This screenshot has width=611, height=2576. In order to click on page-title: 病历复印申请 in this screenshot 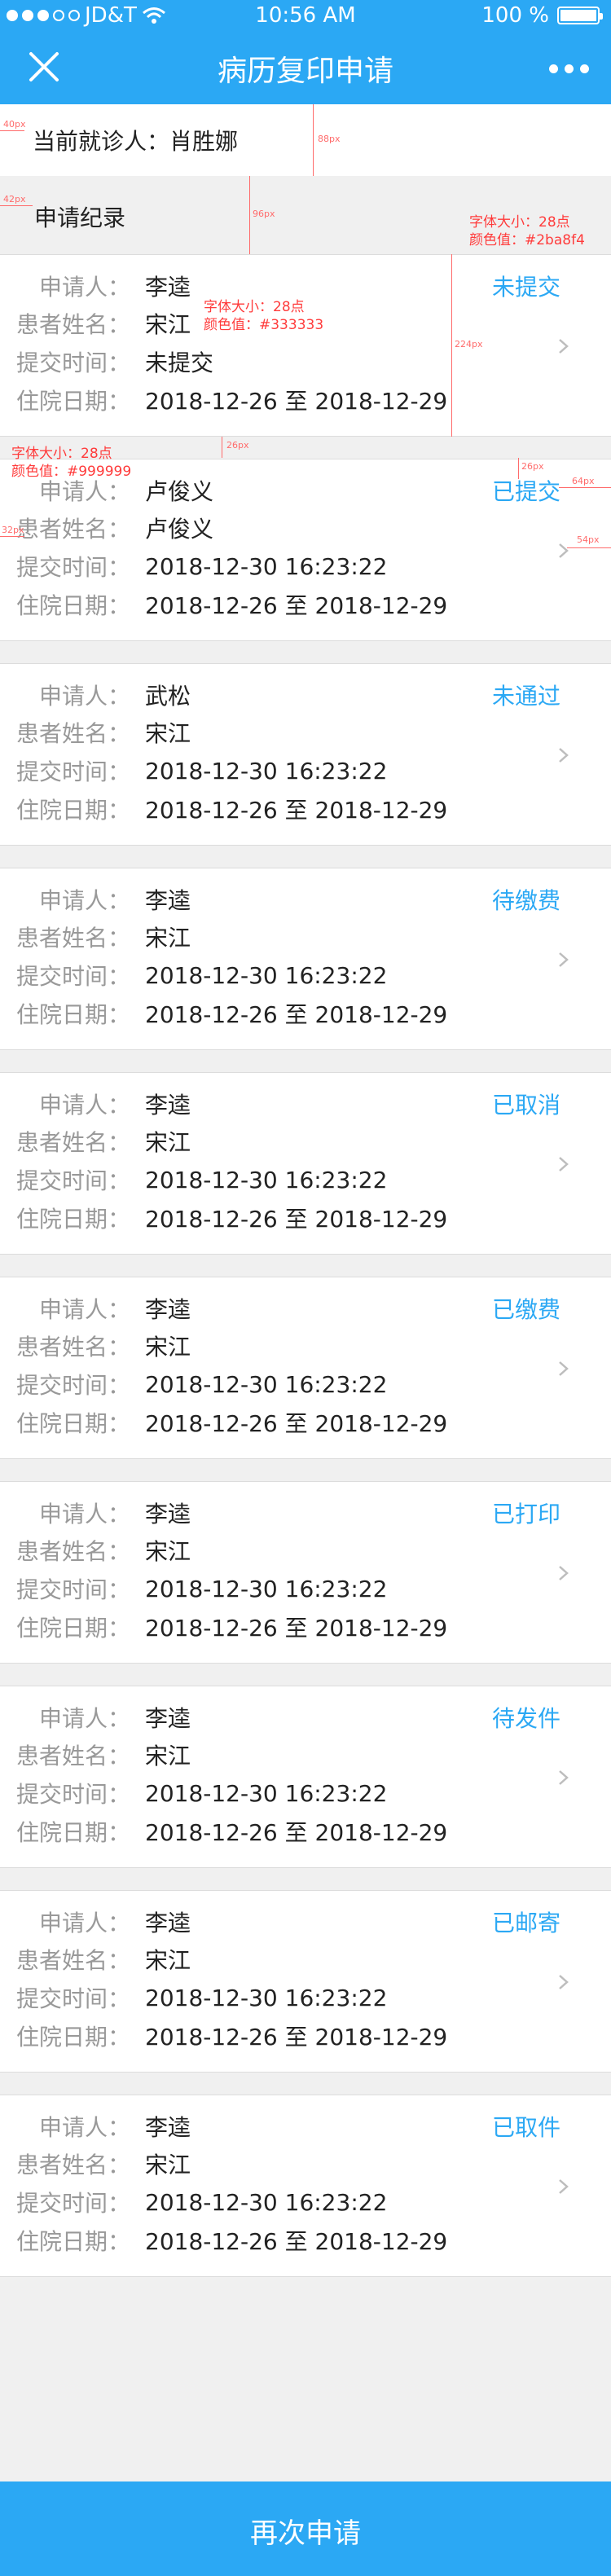, I will do `click(305, 71)`.